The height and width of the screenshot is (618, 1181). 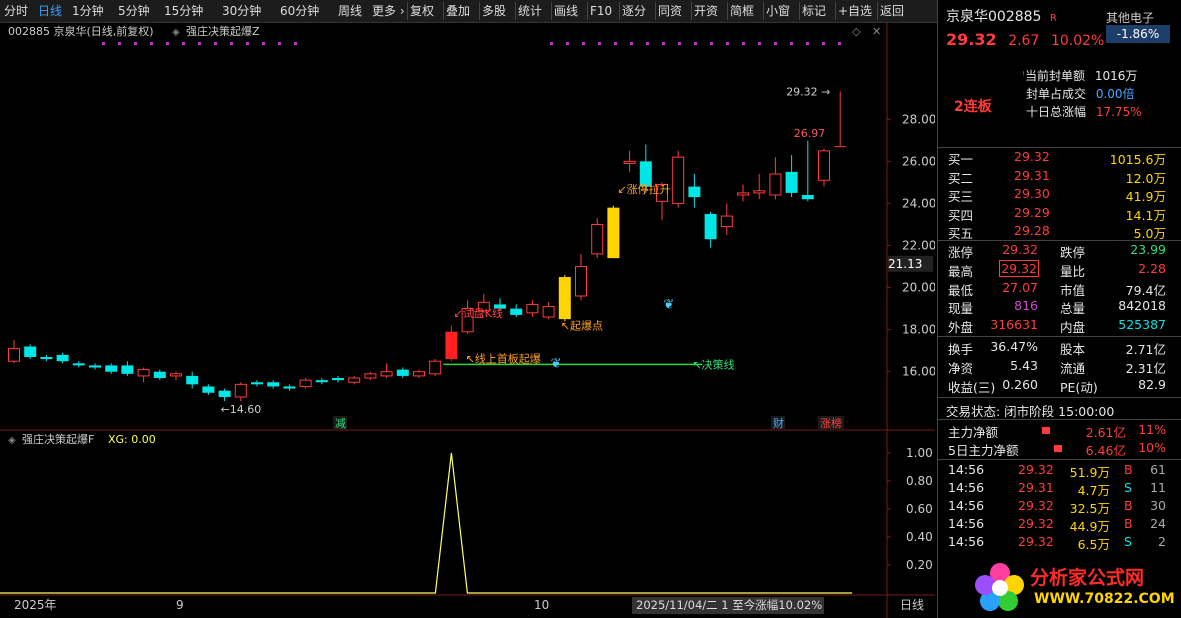 I want to click on low-price-marker: ←14.60, so click(x=241, y=409).